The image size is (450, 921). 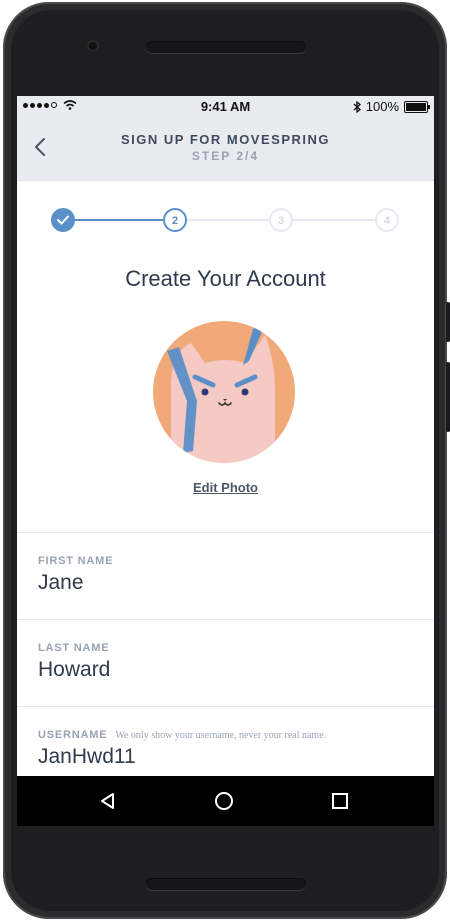 What do you see at coordinates (387, 220) in the screenshot?
I see `step-4: 4` at bounding box center [387, 220].